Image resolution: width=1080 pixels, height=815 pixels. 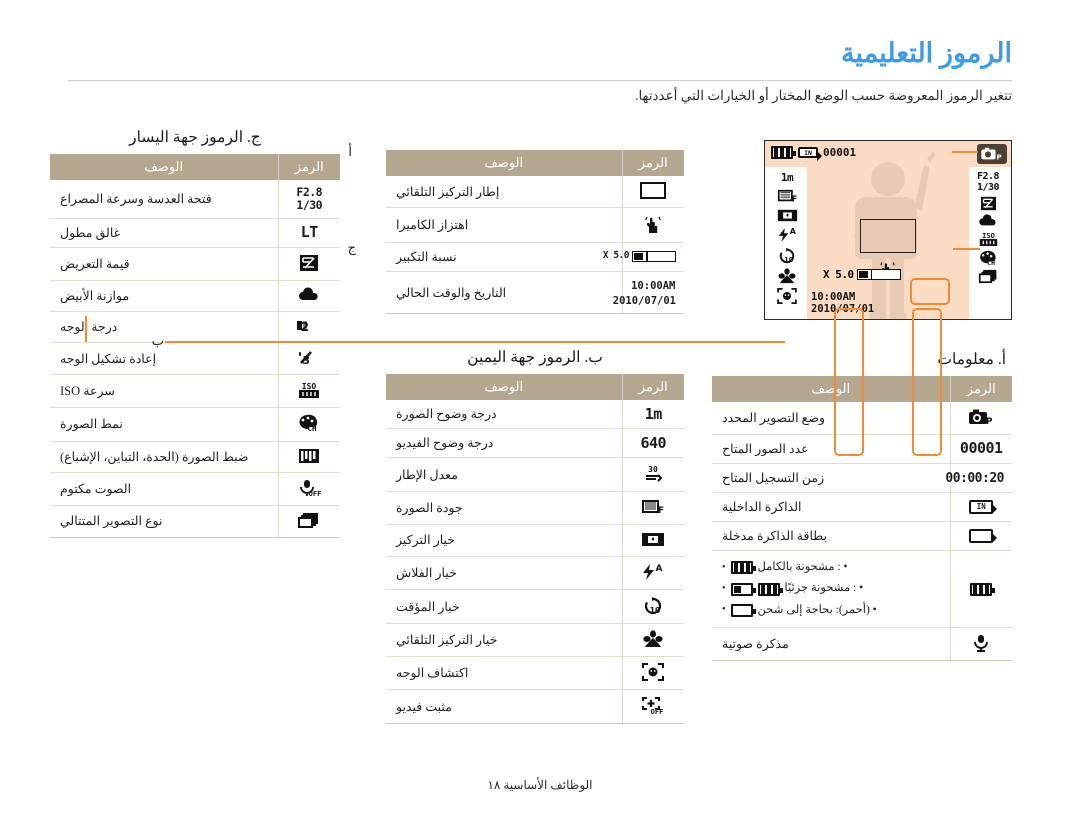 I want to click on table-row: OFF الصوت مكتوم, so click(x=195, y=489).